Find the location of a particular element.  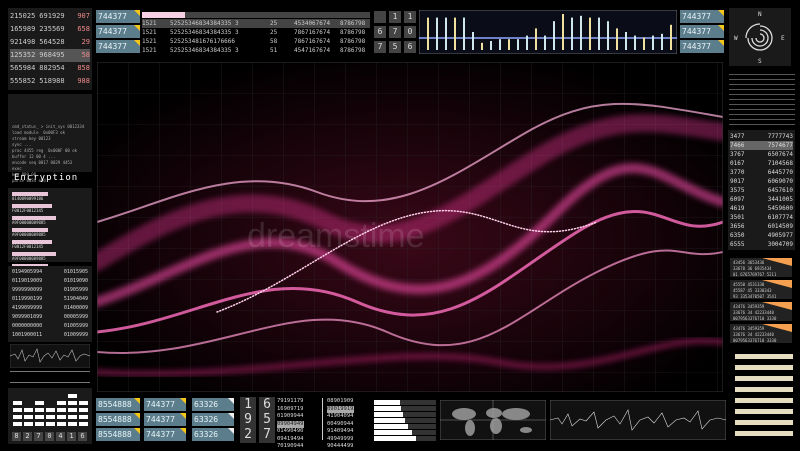

equalizer-digit: 2 is located at coordinates (27, 436).